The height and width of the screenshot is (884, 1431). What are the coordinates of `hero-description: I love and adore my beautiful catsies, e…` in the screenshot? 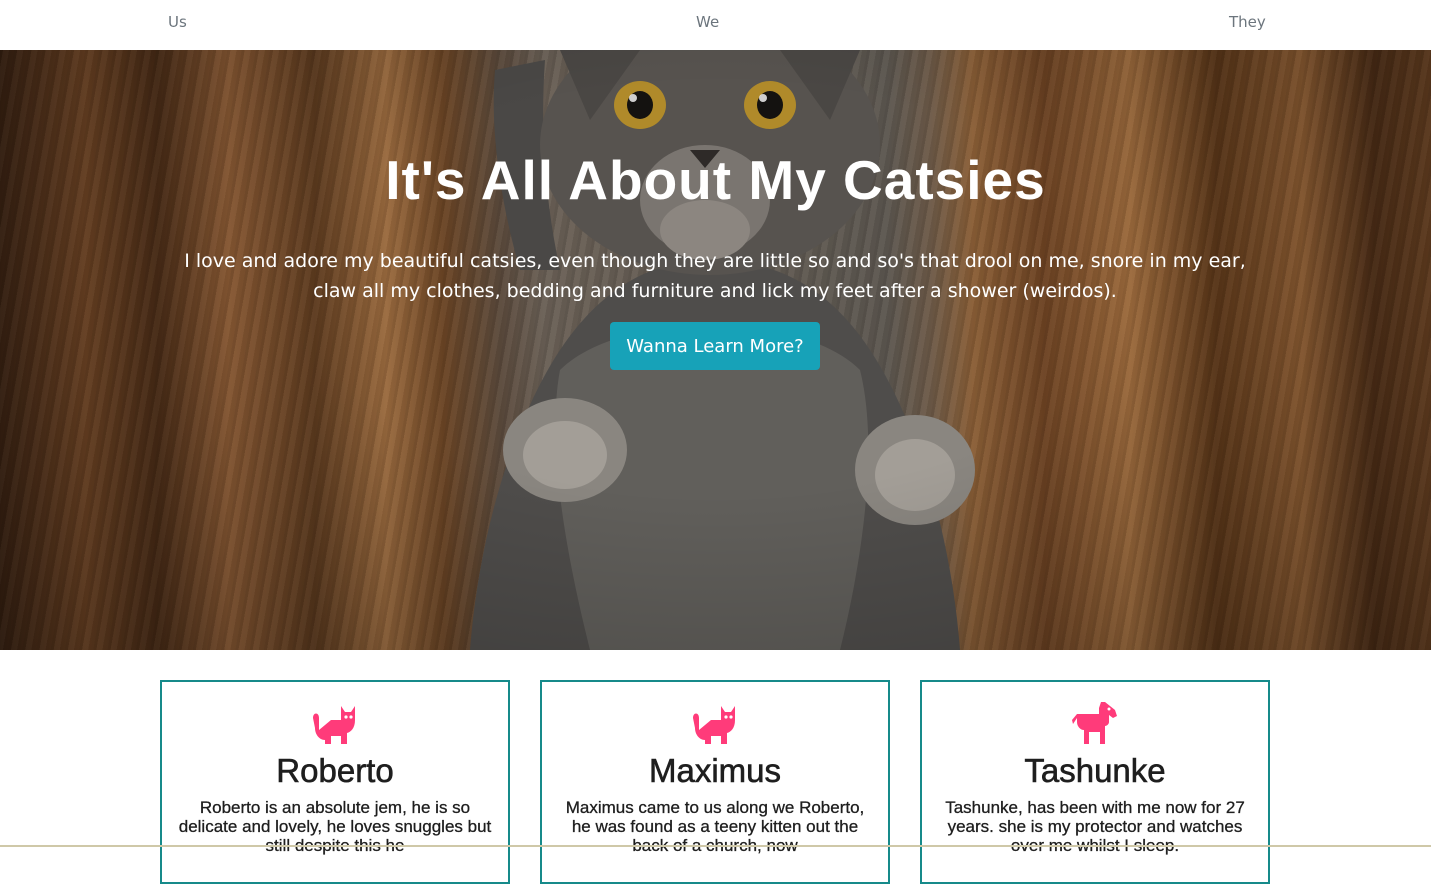 It's located at (715, 276).